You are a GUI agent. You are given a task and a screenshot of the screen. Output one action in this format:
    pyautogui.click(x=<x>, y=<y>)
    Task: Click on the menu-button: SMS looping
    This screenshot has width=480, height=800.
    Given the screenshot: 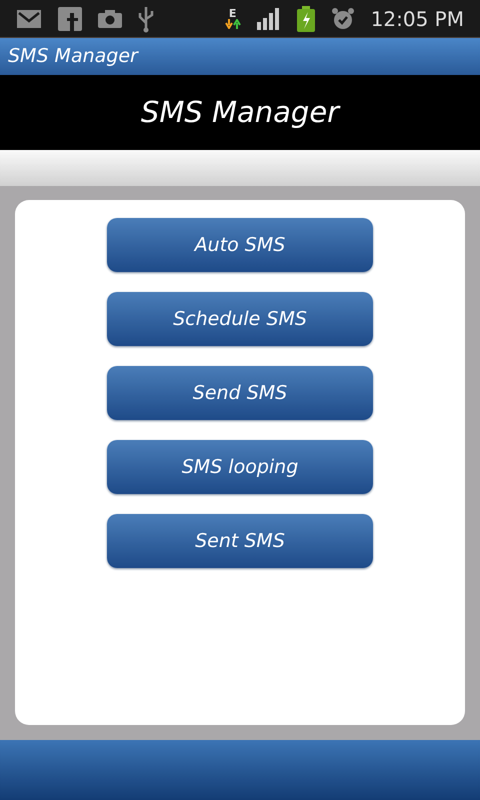 What is the action you would take?
    pyautogui.click(x=240, y=467)
    